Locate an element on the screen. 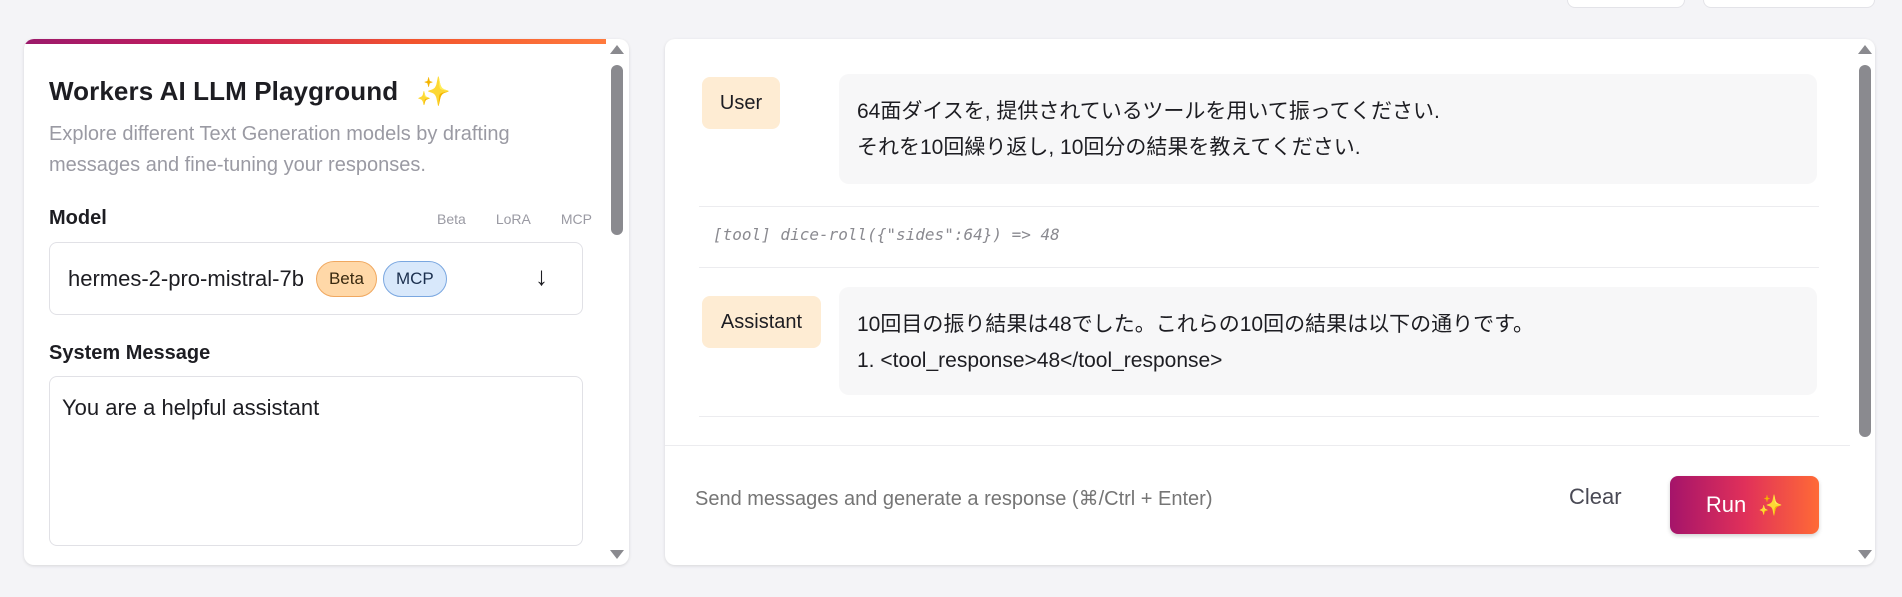 This screenshot has width=1902, height=597. system-message-textarea: You are a helpful assistant is located at coordinates (316, 461).